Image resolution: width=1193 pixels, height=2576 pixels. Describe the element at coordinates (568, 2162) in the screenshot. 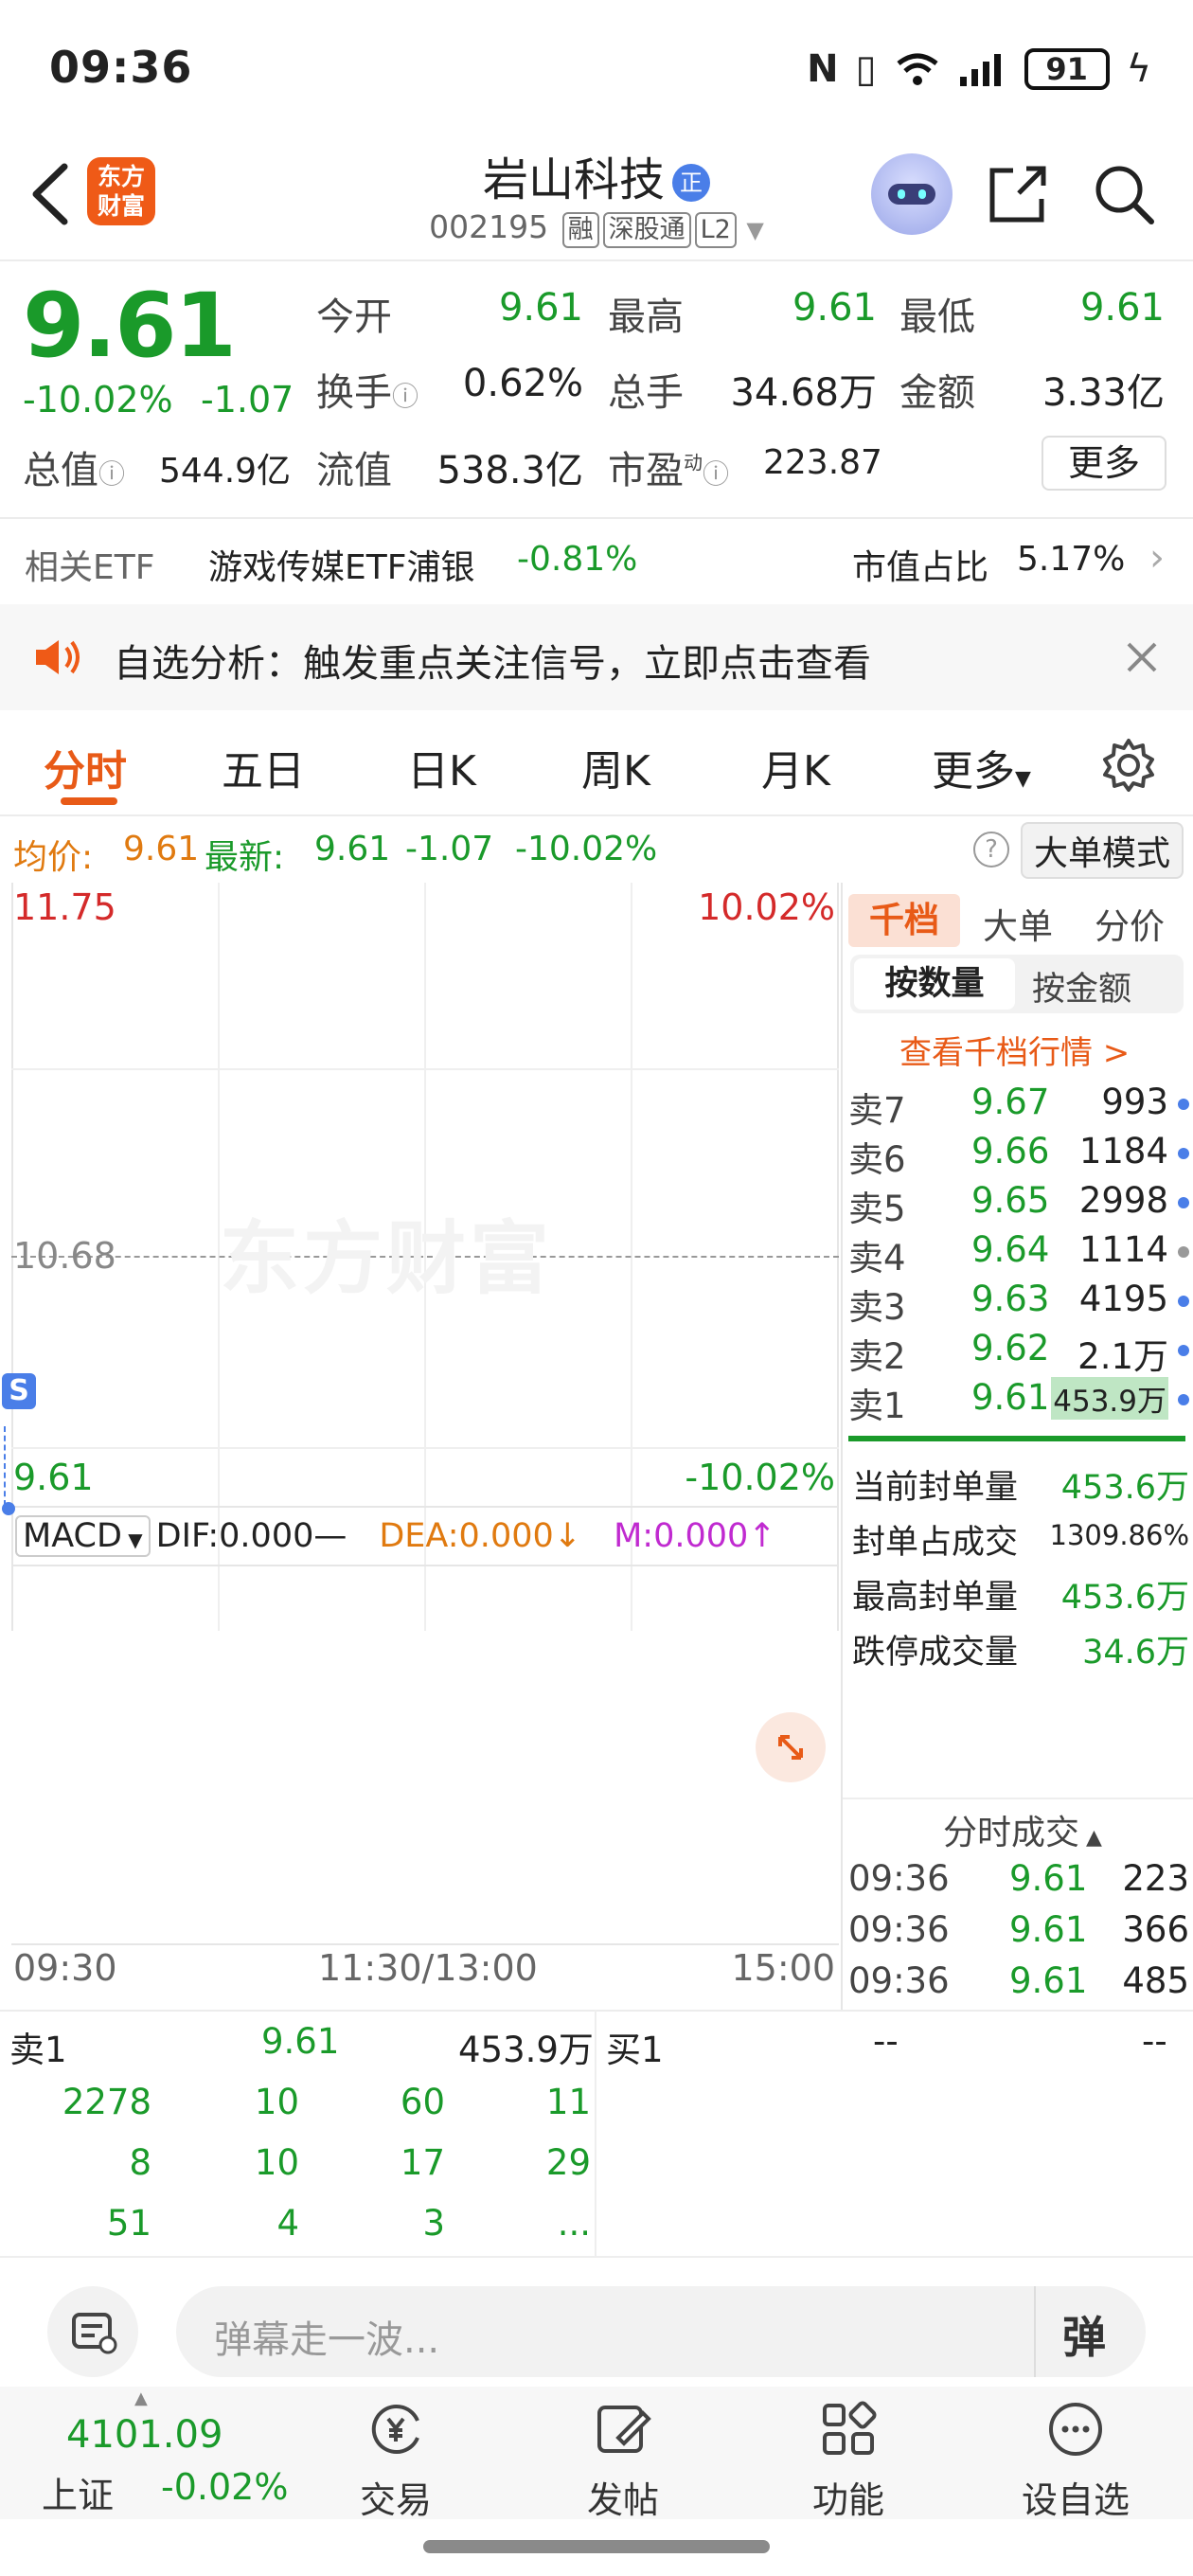

I see `queue-cell: 29` at that location.